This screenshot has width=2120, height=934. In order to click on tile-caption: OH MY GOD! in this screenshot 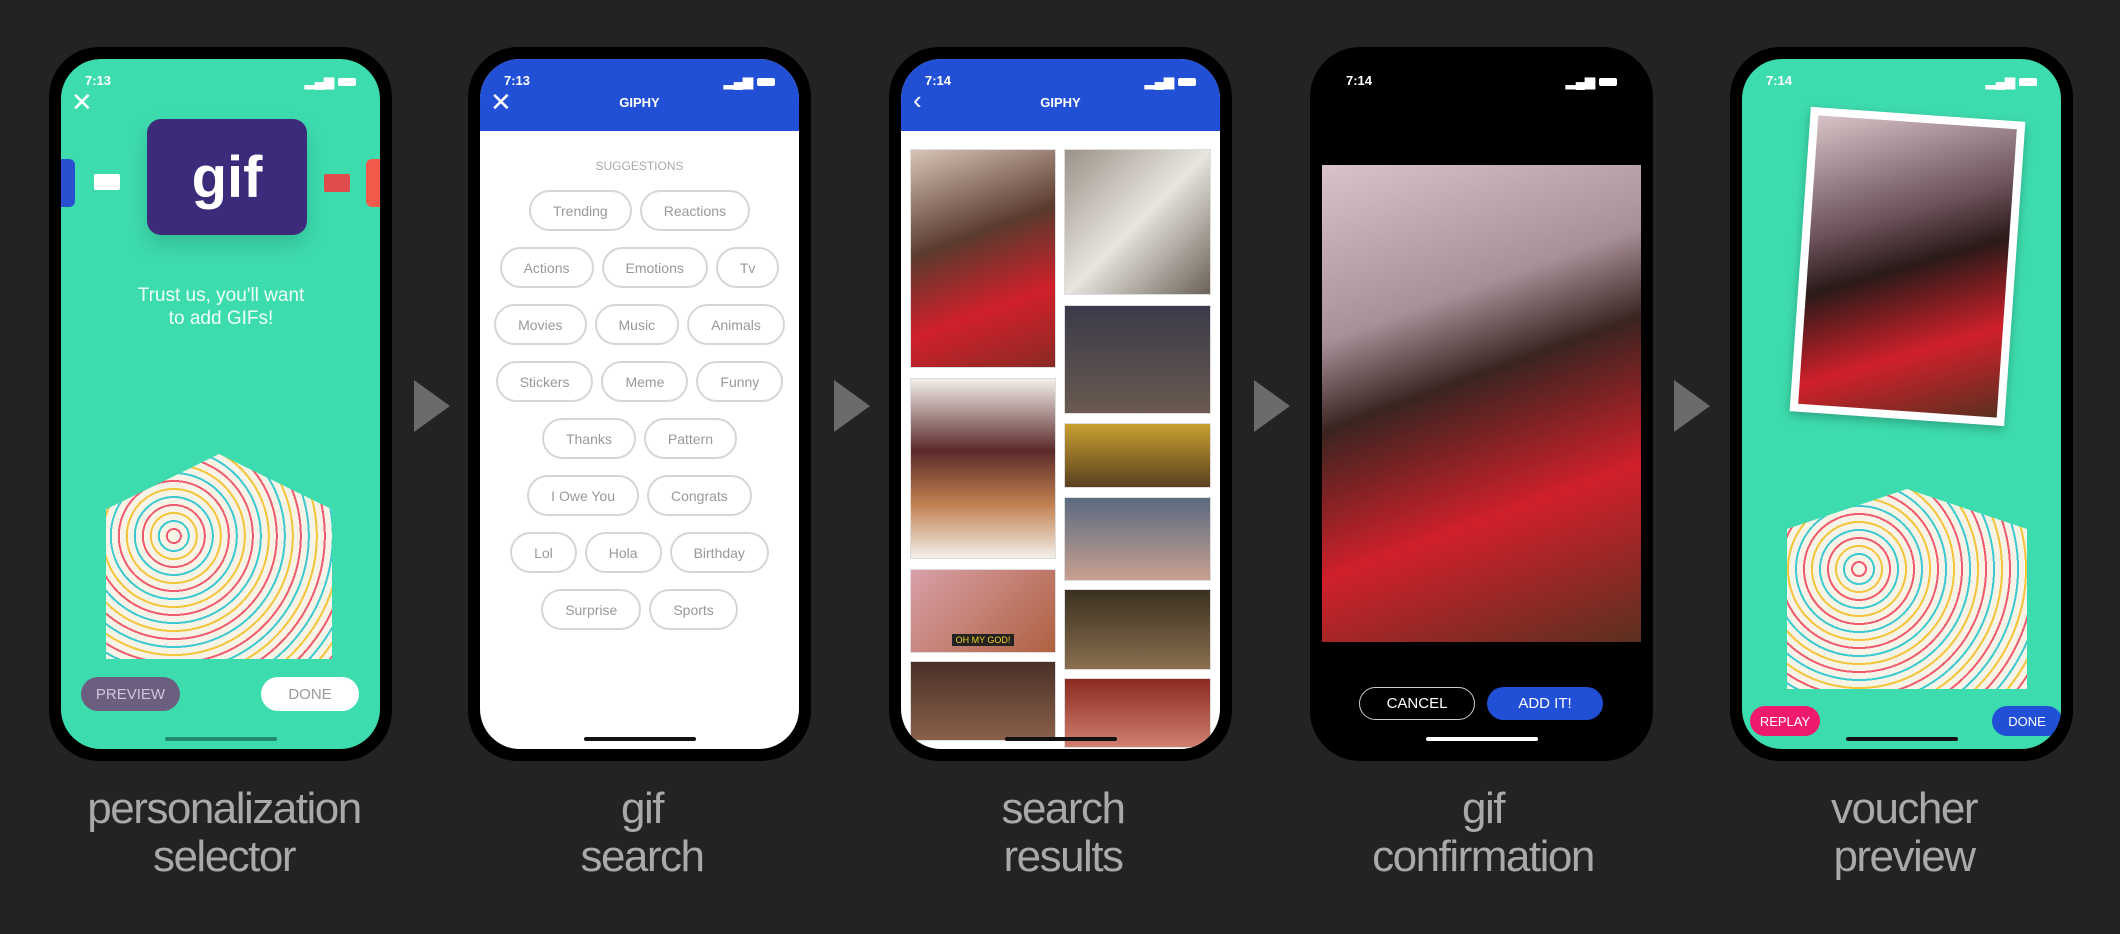, I will do `click(983, 640)`.